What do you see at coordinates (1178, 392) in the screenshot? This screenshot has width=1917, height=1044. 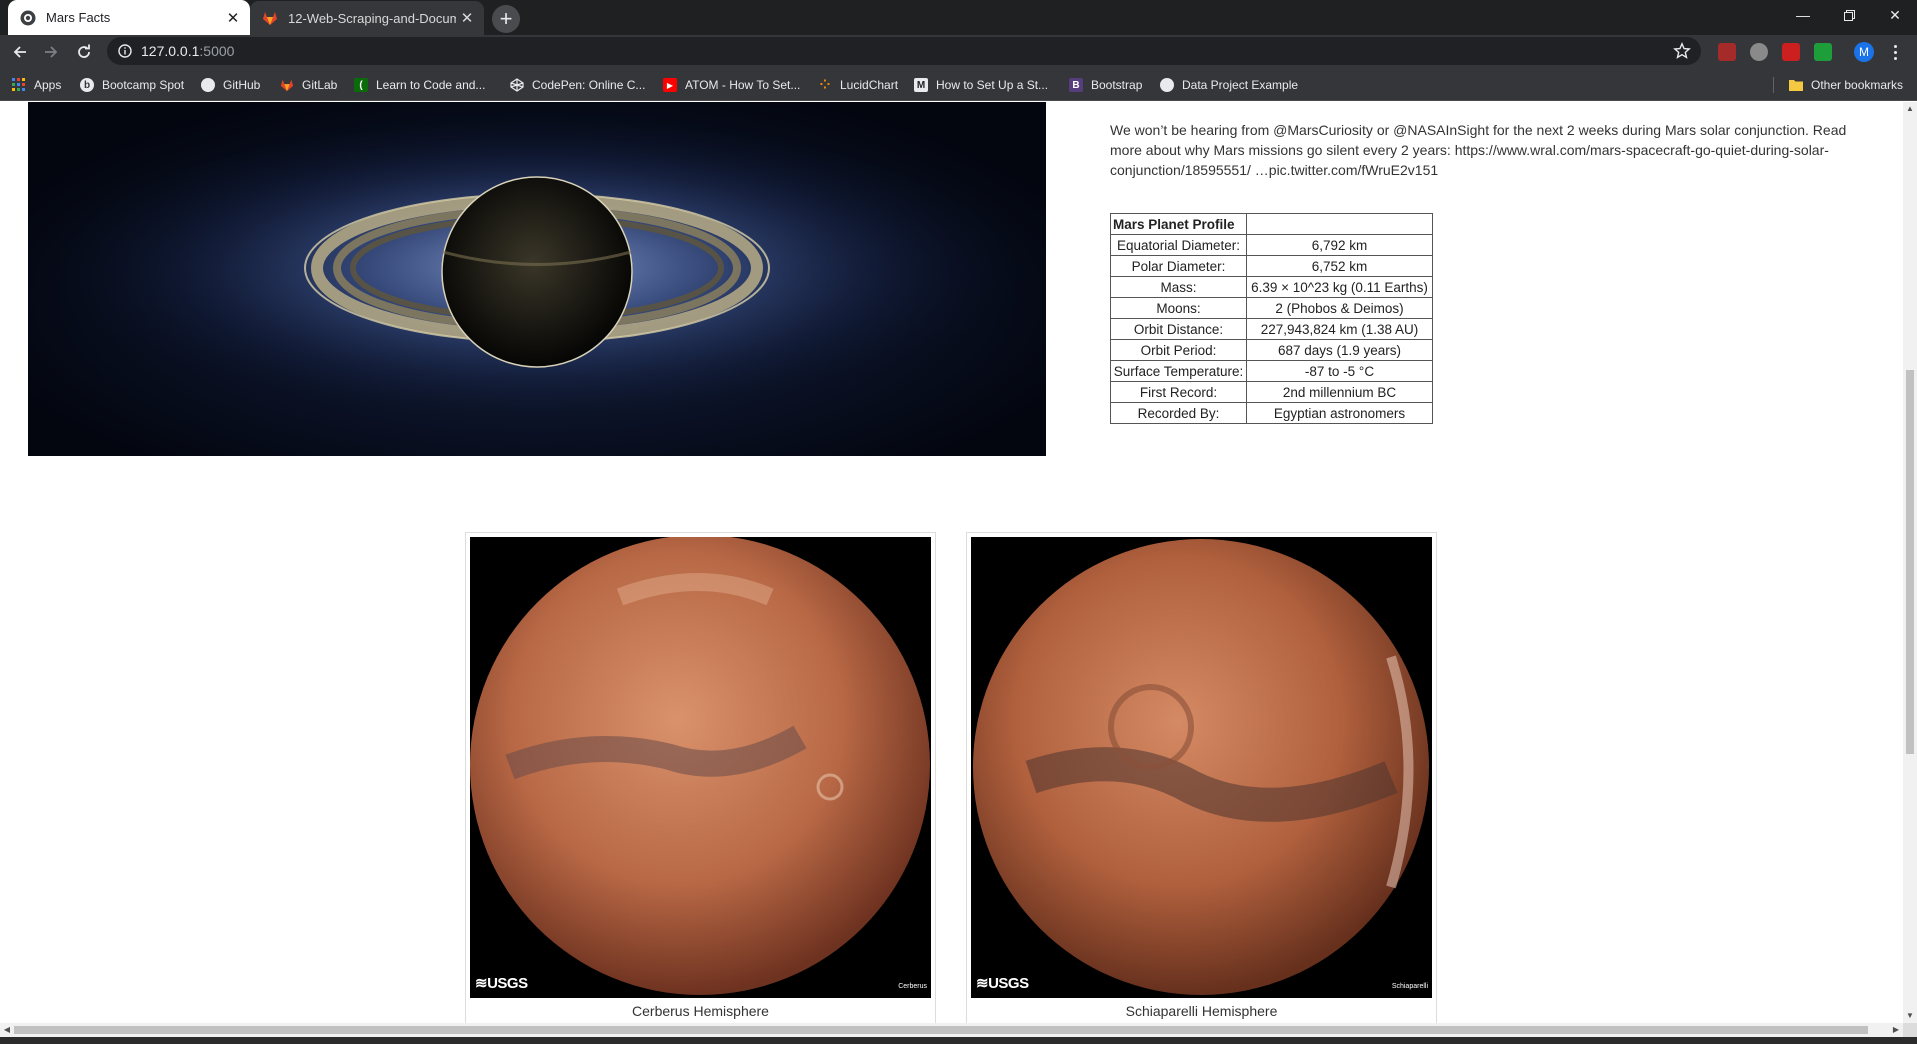 I see `fact-label: First Record:` at bounding box center [1178, 392].